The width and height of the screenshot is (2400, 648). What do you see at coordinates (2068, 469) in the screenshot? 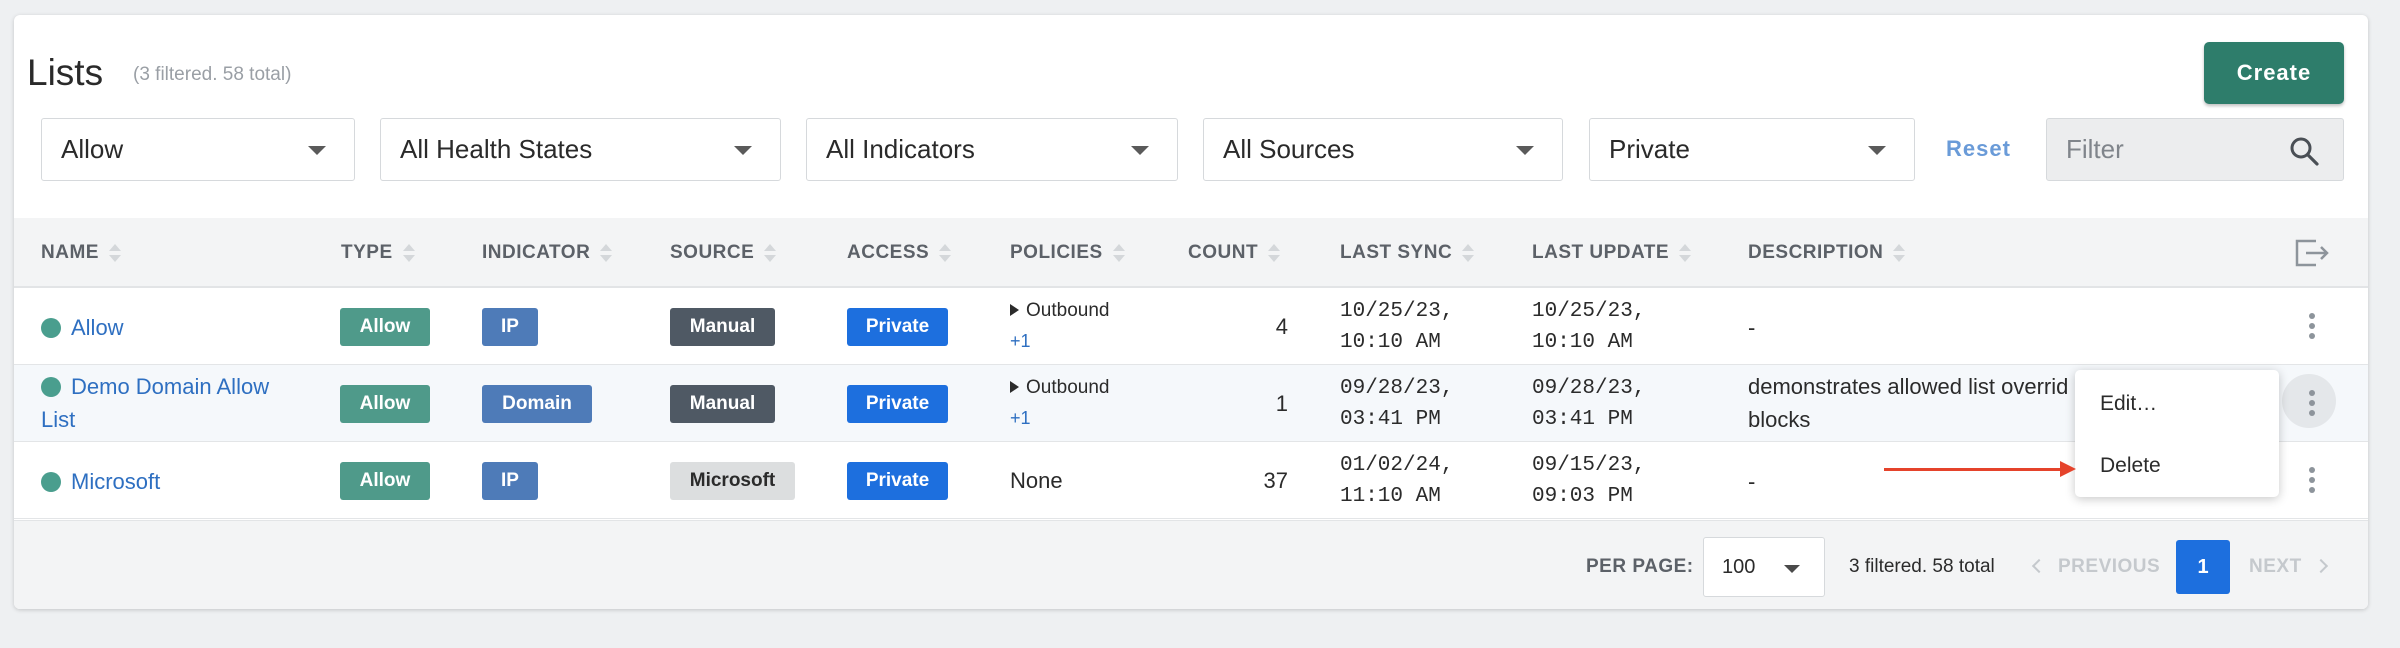
I see `annotation-arrow-head` at bounding box center [2068, 469].